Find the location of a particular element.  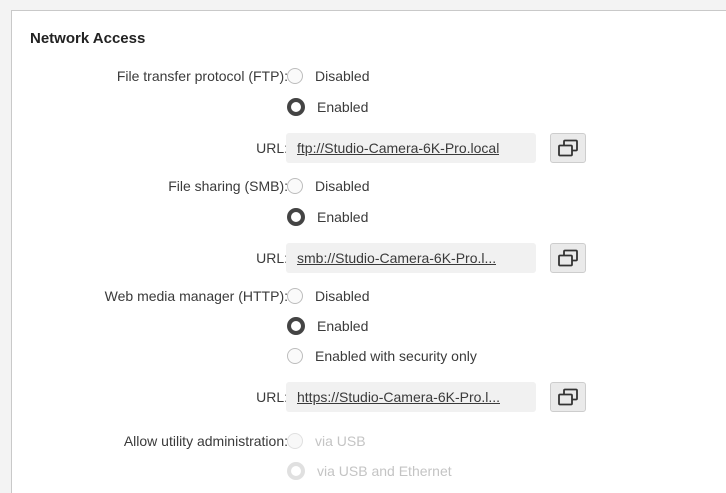

smb-copy-button is located at coordinates (568, 258).